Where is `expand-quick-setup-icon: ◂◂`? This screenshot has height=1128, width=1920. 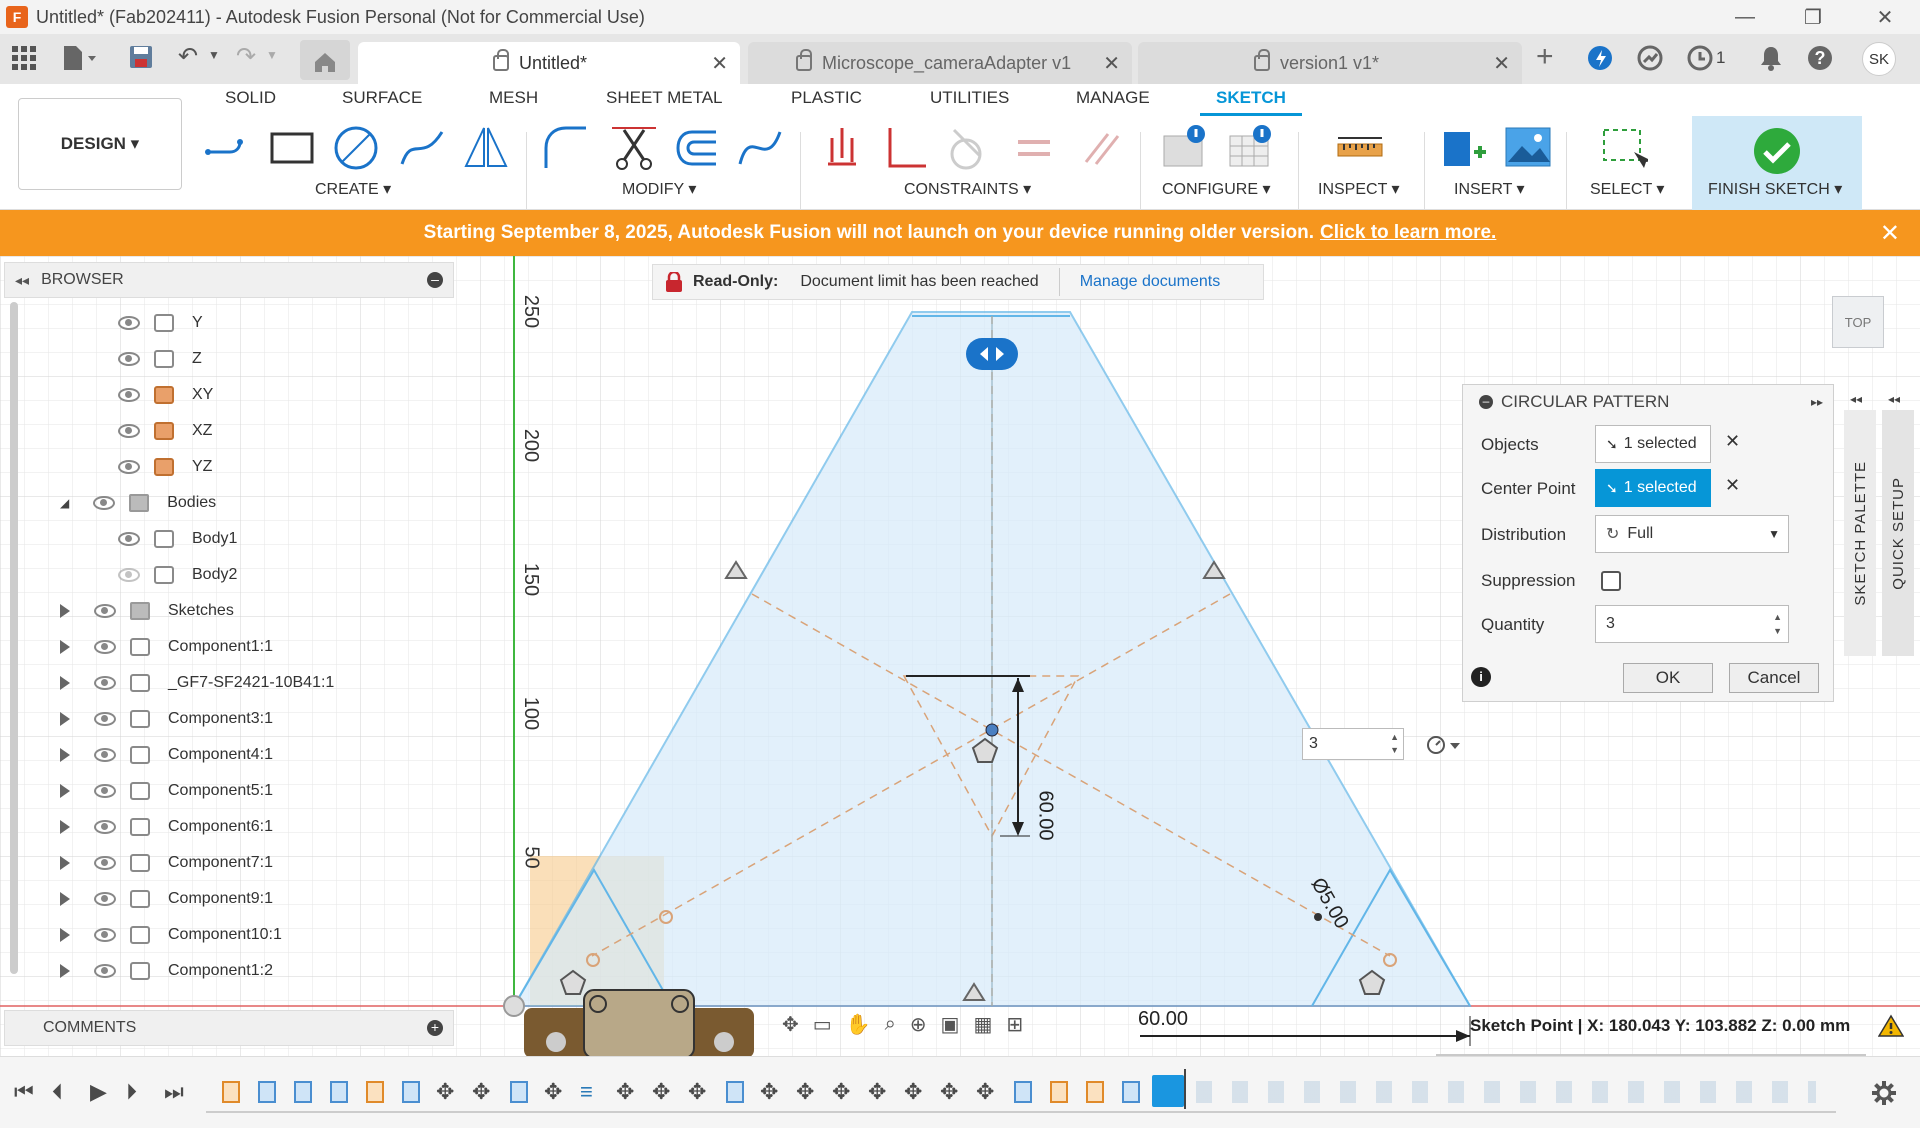
expand-quick-setup-icon: ◂◂ is located at coordinates (1894, 399).